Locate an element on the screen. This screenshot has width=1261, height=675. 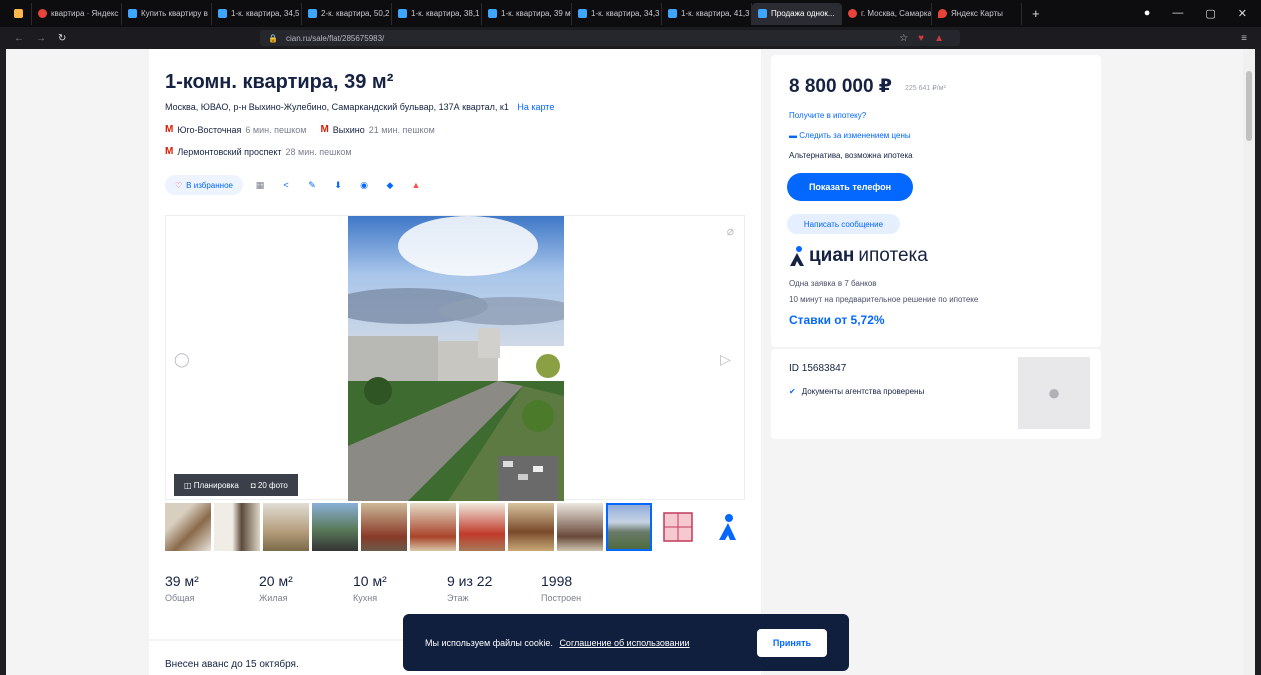
download-icon: ▲ is located at coordinates (939, 38).